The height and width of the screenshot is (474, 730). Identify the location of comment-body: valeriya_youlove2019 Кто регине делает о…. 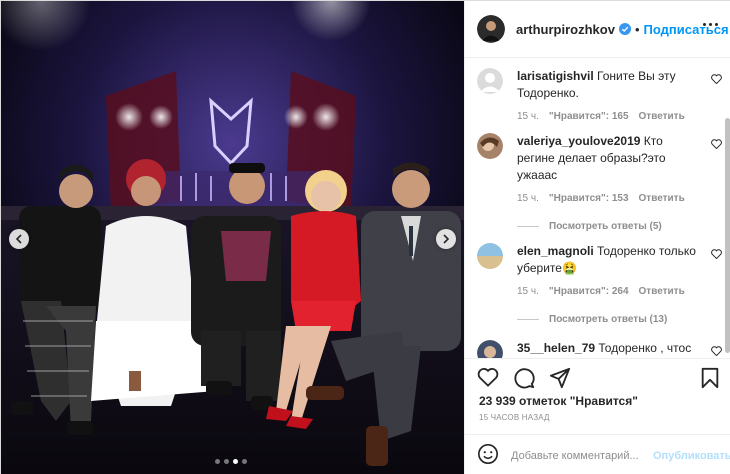
(607, 158).